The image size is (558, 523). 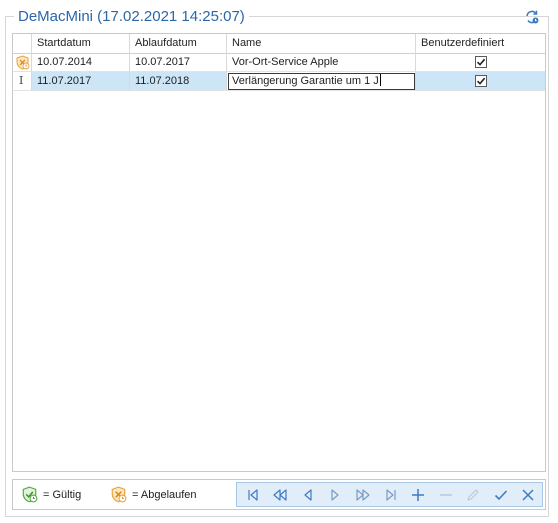 I want to click on cancel-edit-button, so click(x=528, y=494).